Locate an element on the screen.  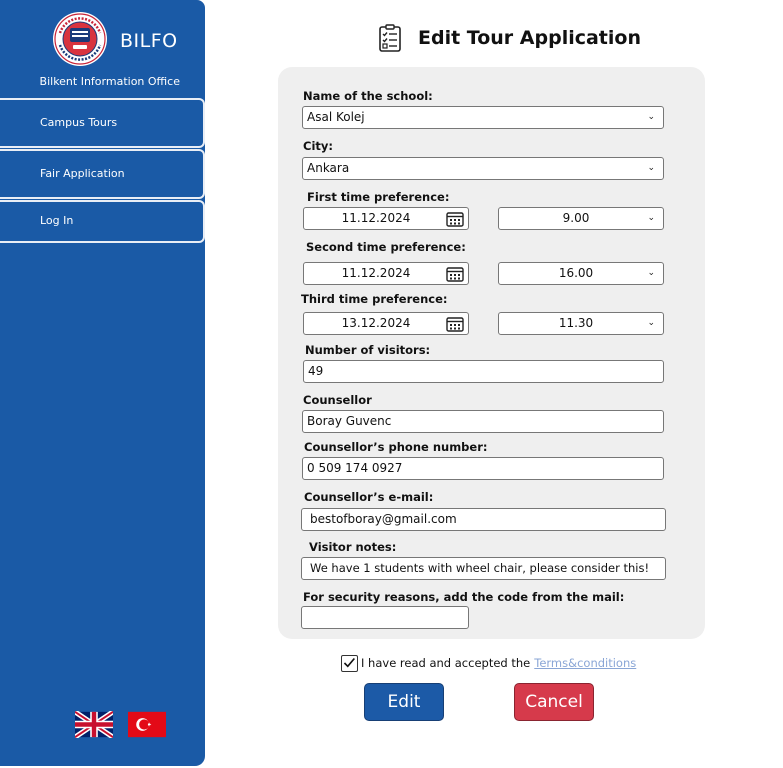
school-select: Asal Kolej ⌄ is located at coordinates (483, 117).